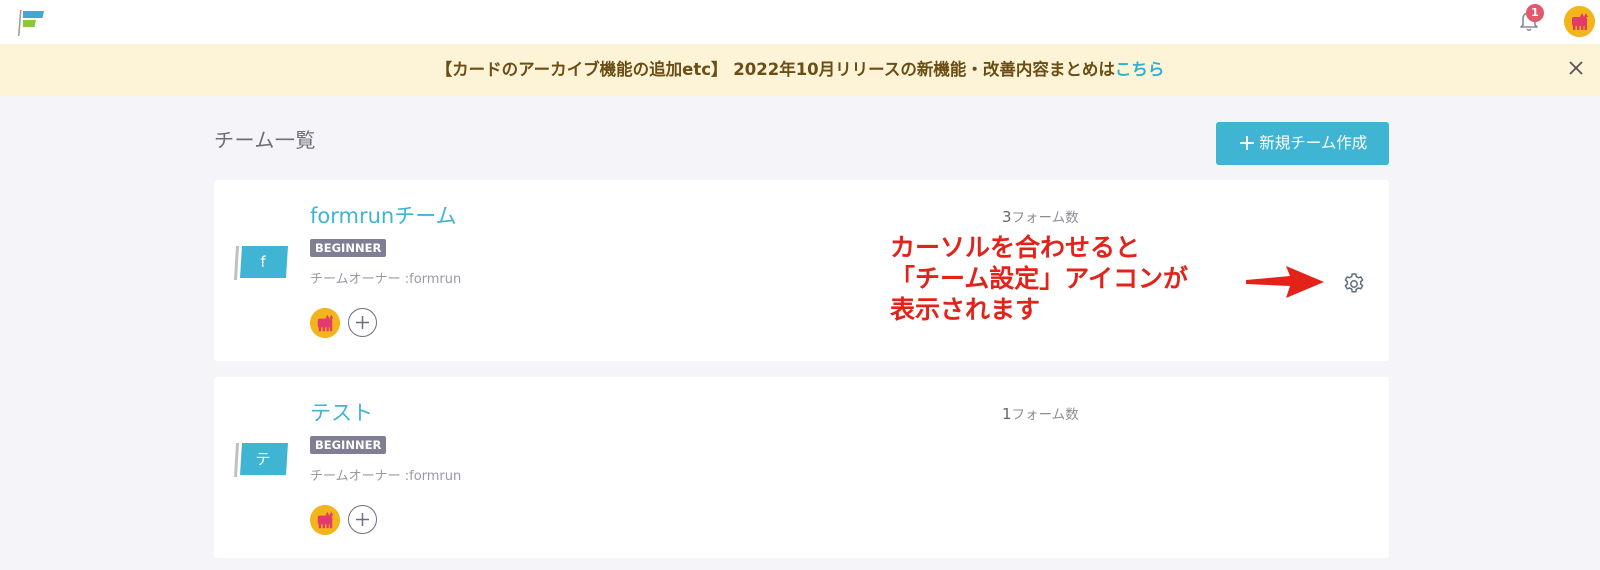 The image size is (1600, 570). I want to click on new-team-button: + 新規チーム作成, so click(1302, 143).